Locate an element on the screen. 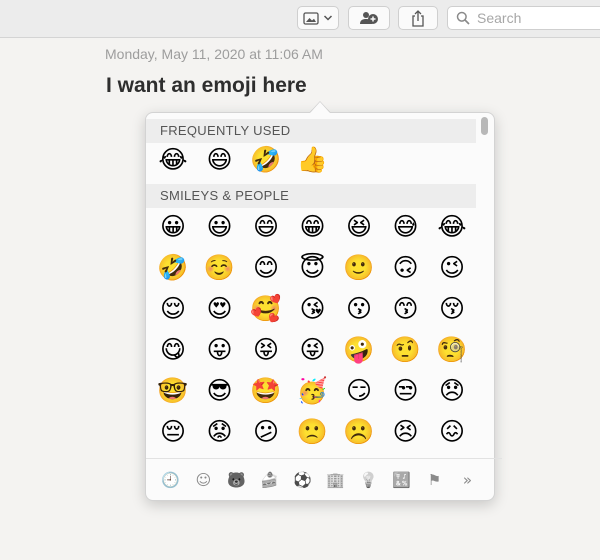 The height and width of the screenshot is (560, 600). category-activity-icon: ⚽ is located at coordinates (302, 480).